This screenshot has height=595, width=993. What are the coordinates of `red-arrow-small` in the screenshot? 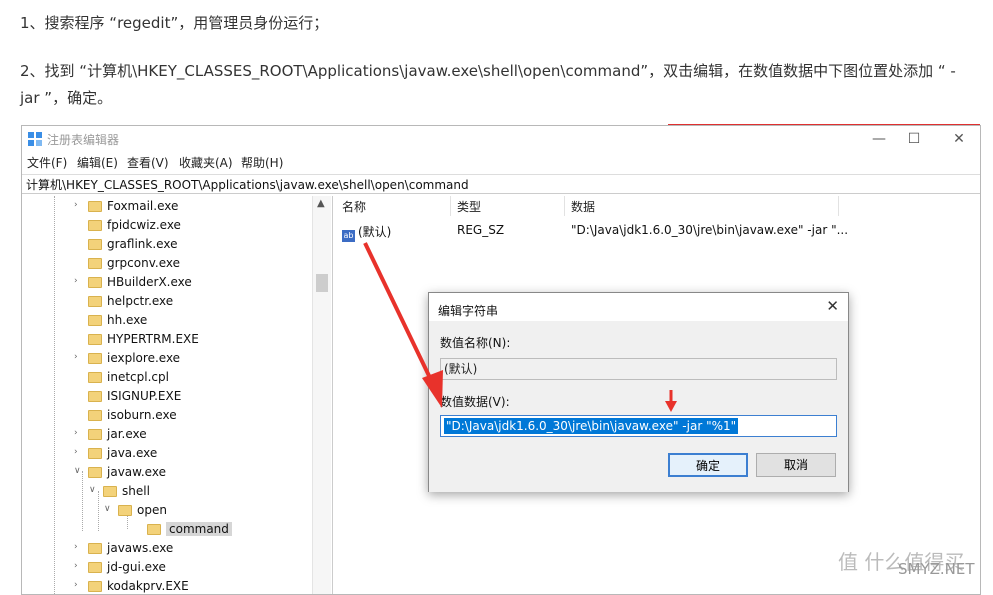 It's located at (671, 401).